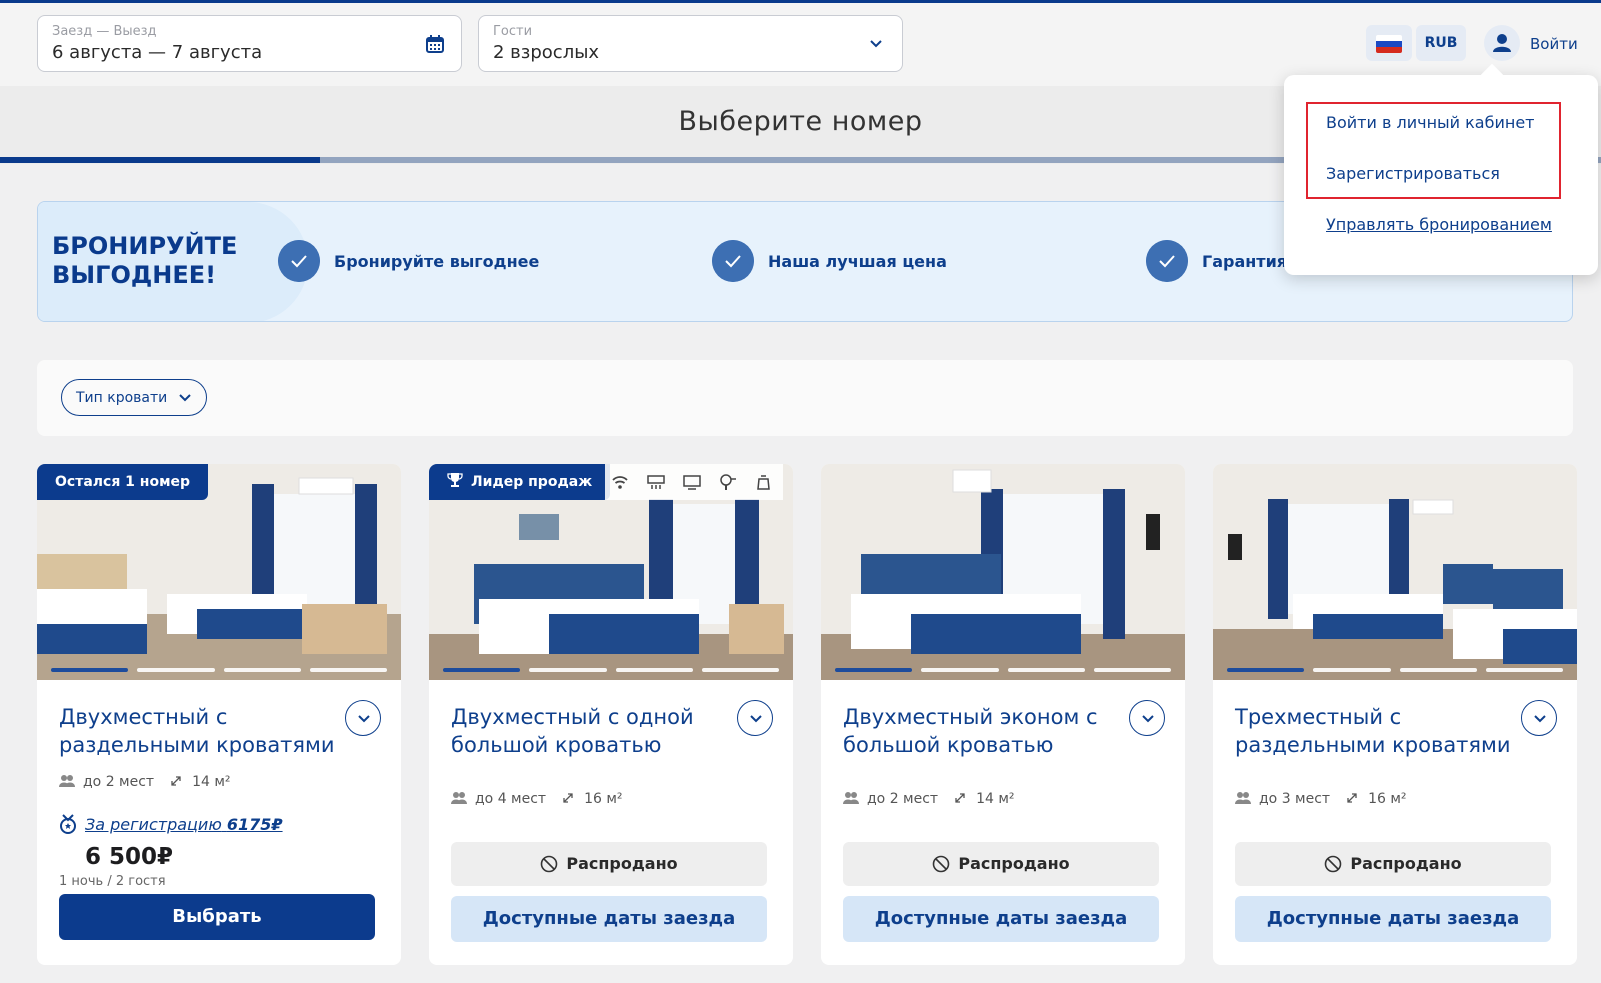  What do you see at coordinates (219, 572) in the screenshot?
I see `room-photo: Остался 1 номер` at bounding box center [219, 572].